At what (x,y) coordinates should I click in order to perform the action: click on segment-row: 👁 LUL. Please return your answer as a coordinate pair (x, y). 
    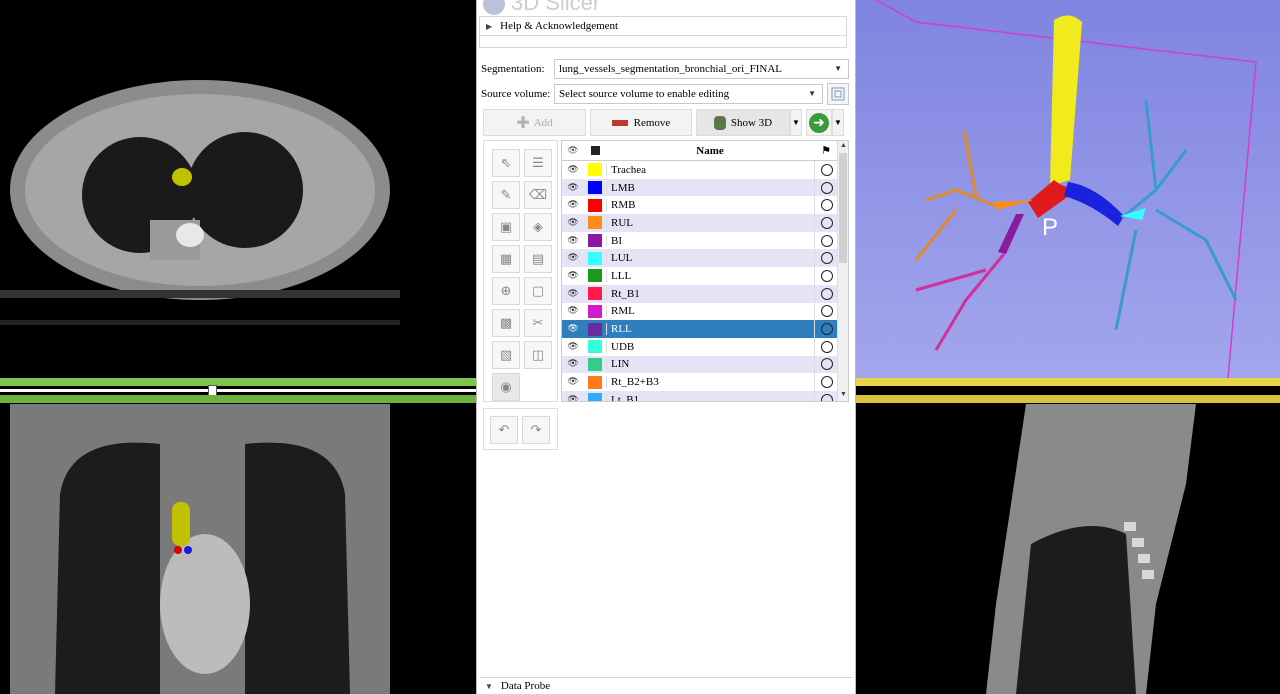
    Looking at the image, I should click on (700, 258).